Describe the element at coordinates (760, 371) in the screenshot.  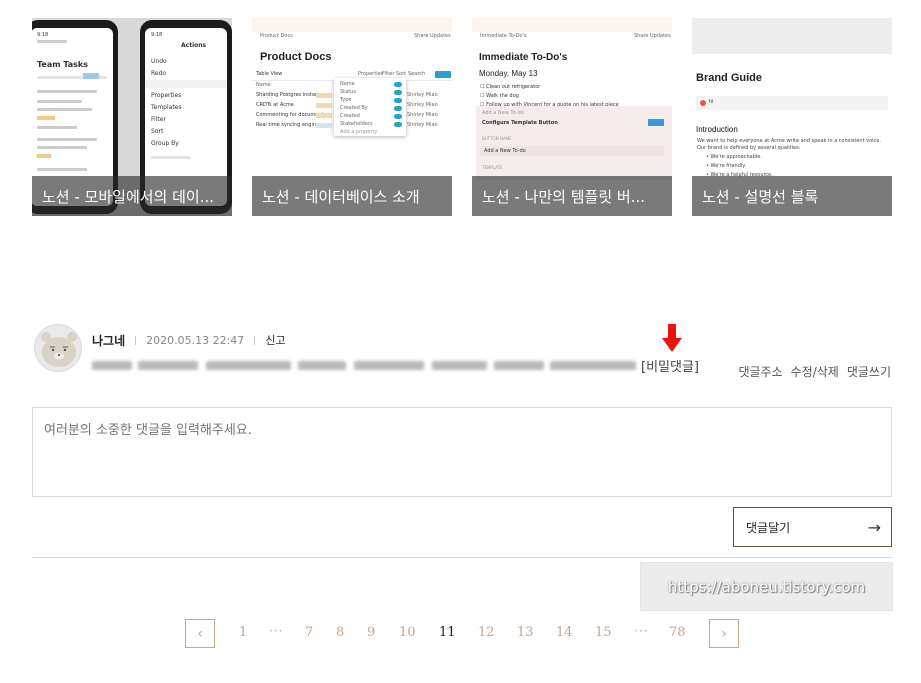
I see `comment-link-button: 댓글주소` at that location.